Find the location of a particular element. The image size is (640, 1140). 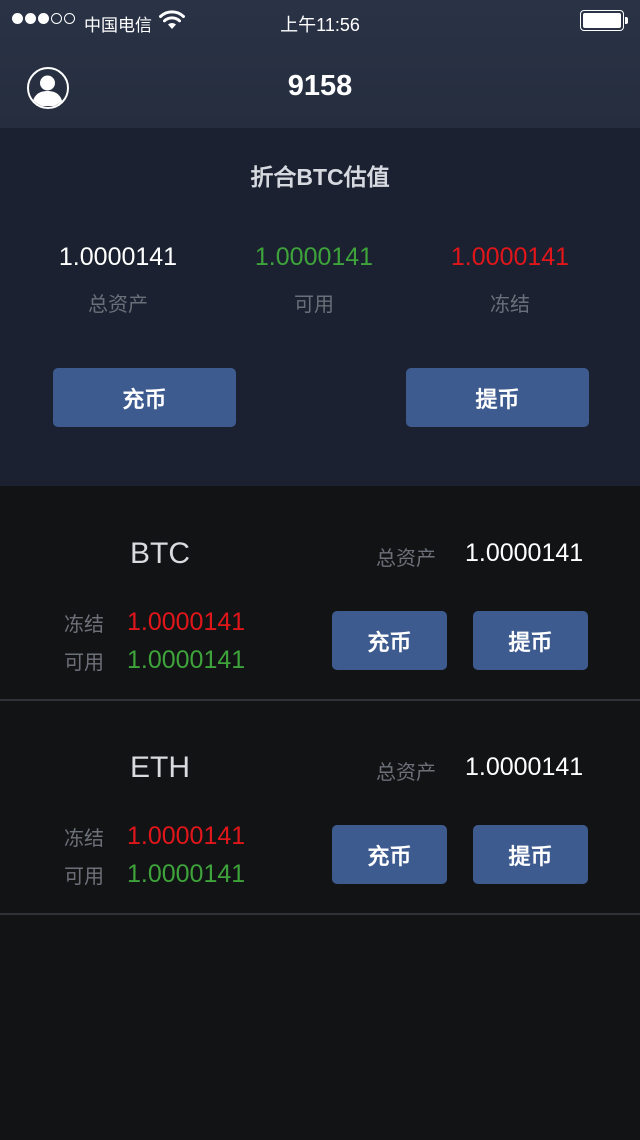

eth-deposit-button: 充币 is located at coordinates (389, 854).